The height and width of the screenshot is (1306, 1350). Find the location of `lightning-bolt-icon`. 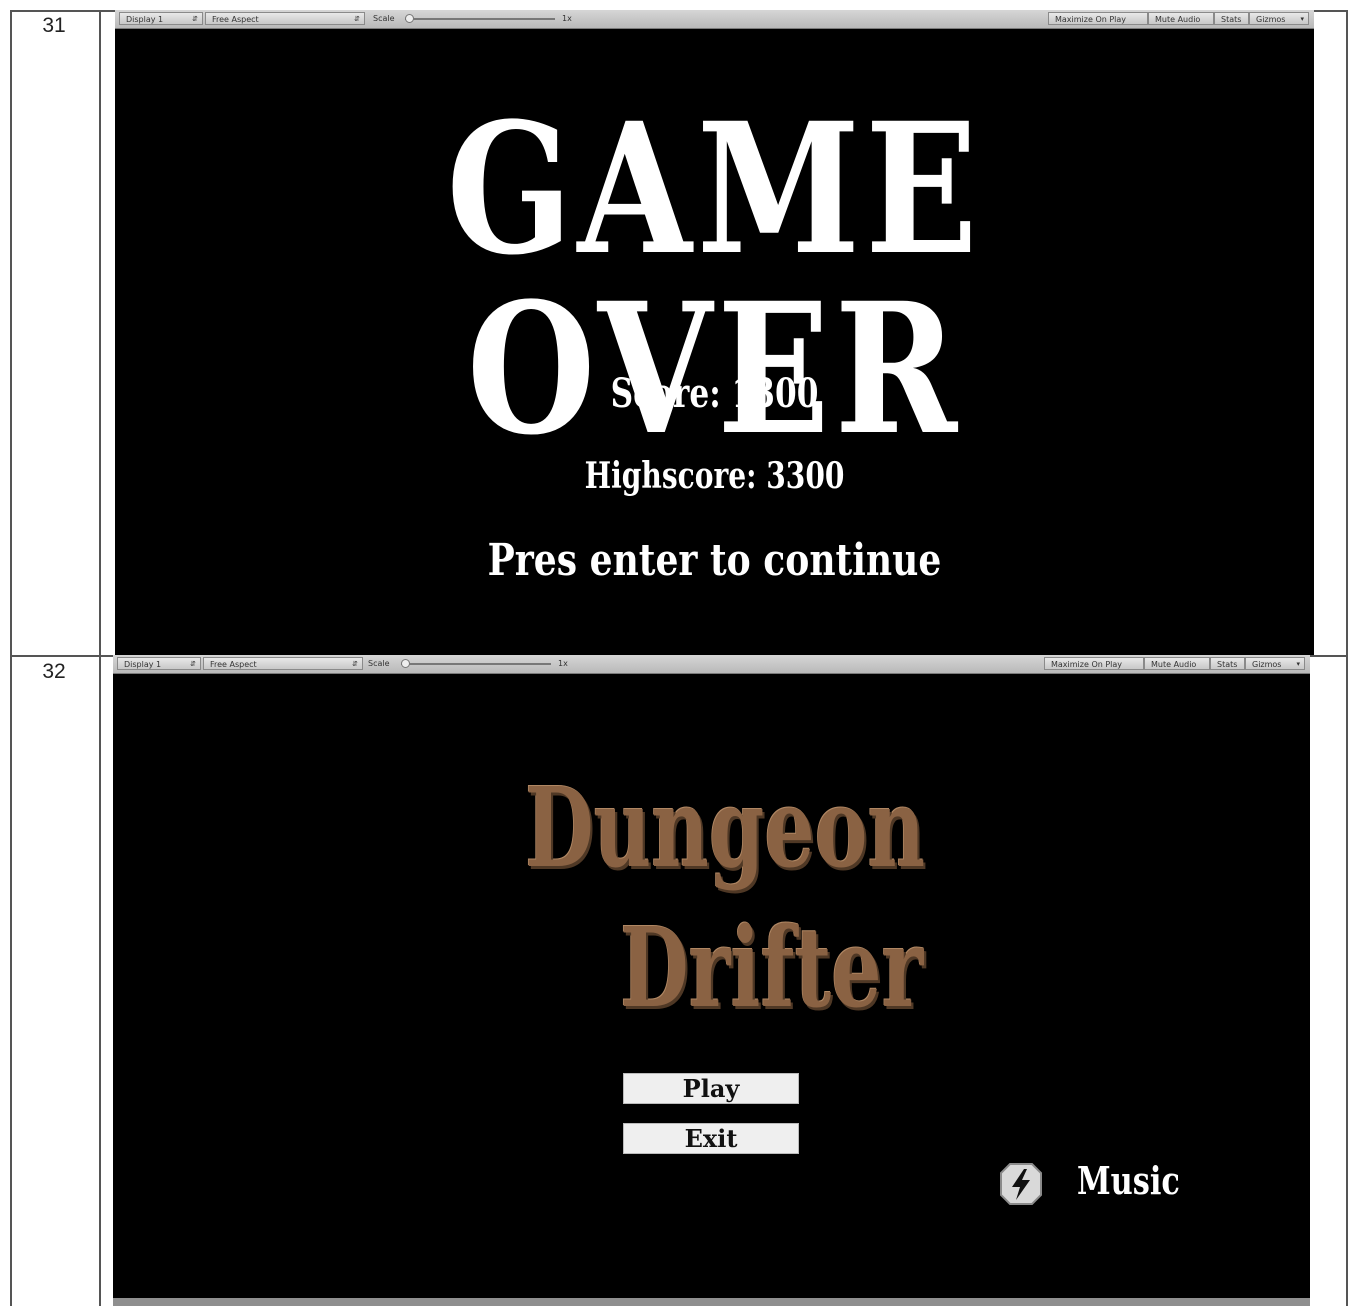

lightning-bolt-icon is located at coordinates (1021, 1184).